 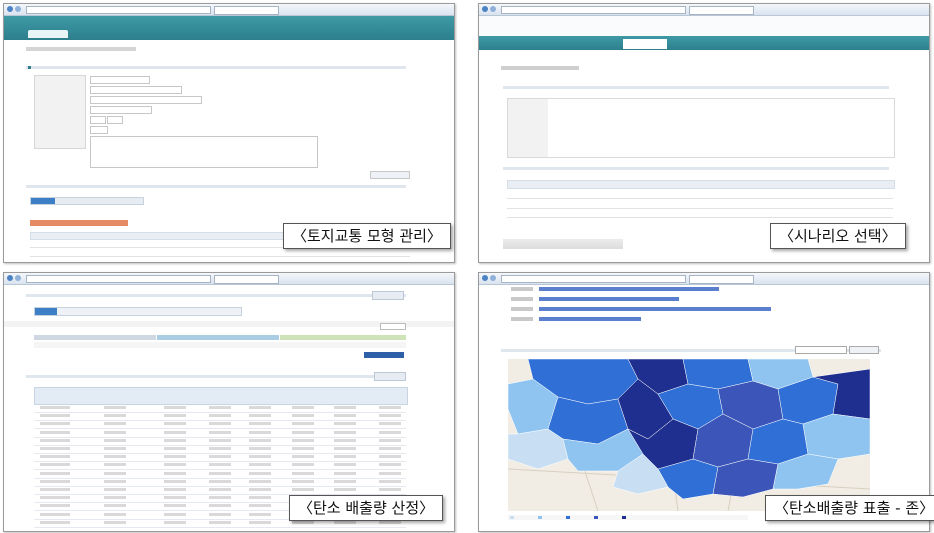 I want to click on action-button, so click(x=388, y=295).